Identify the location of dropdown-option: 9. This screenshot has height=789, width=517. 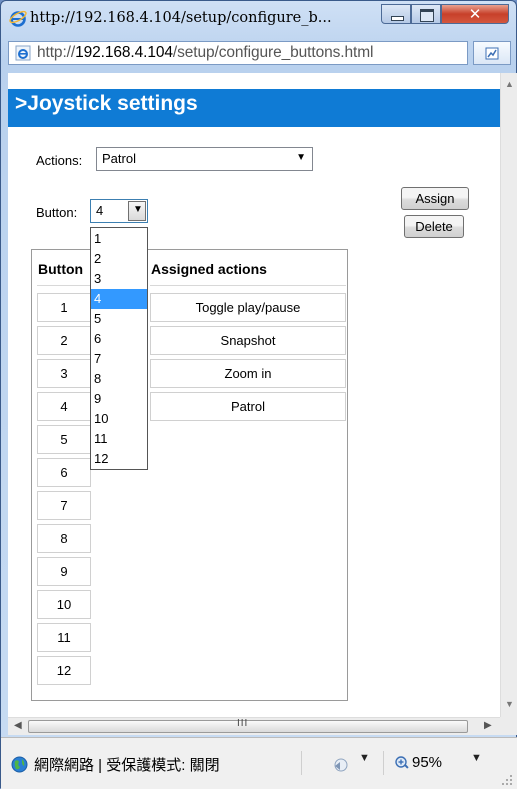
(119, 399).